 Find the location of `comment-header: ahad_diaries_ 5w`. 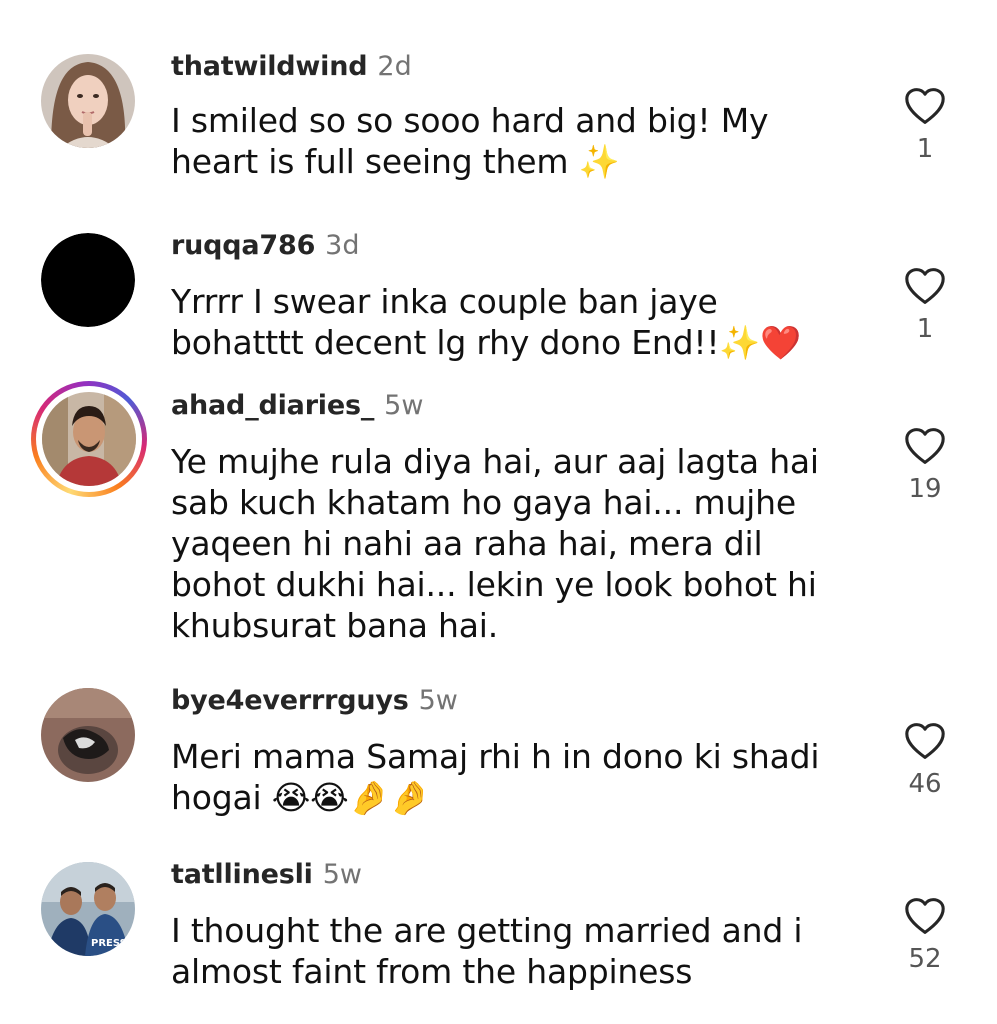

comment-header: ahad_diaries_ 5w is located at coordinates (297, 406).